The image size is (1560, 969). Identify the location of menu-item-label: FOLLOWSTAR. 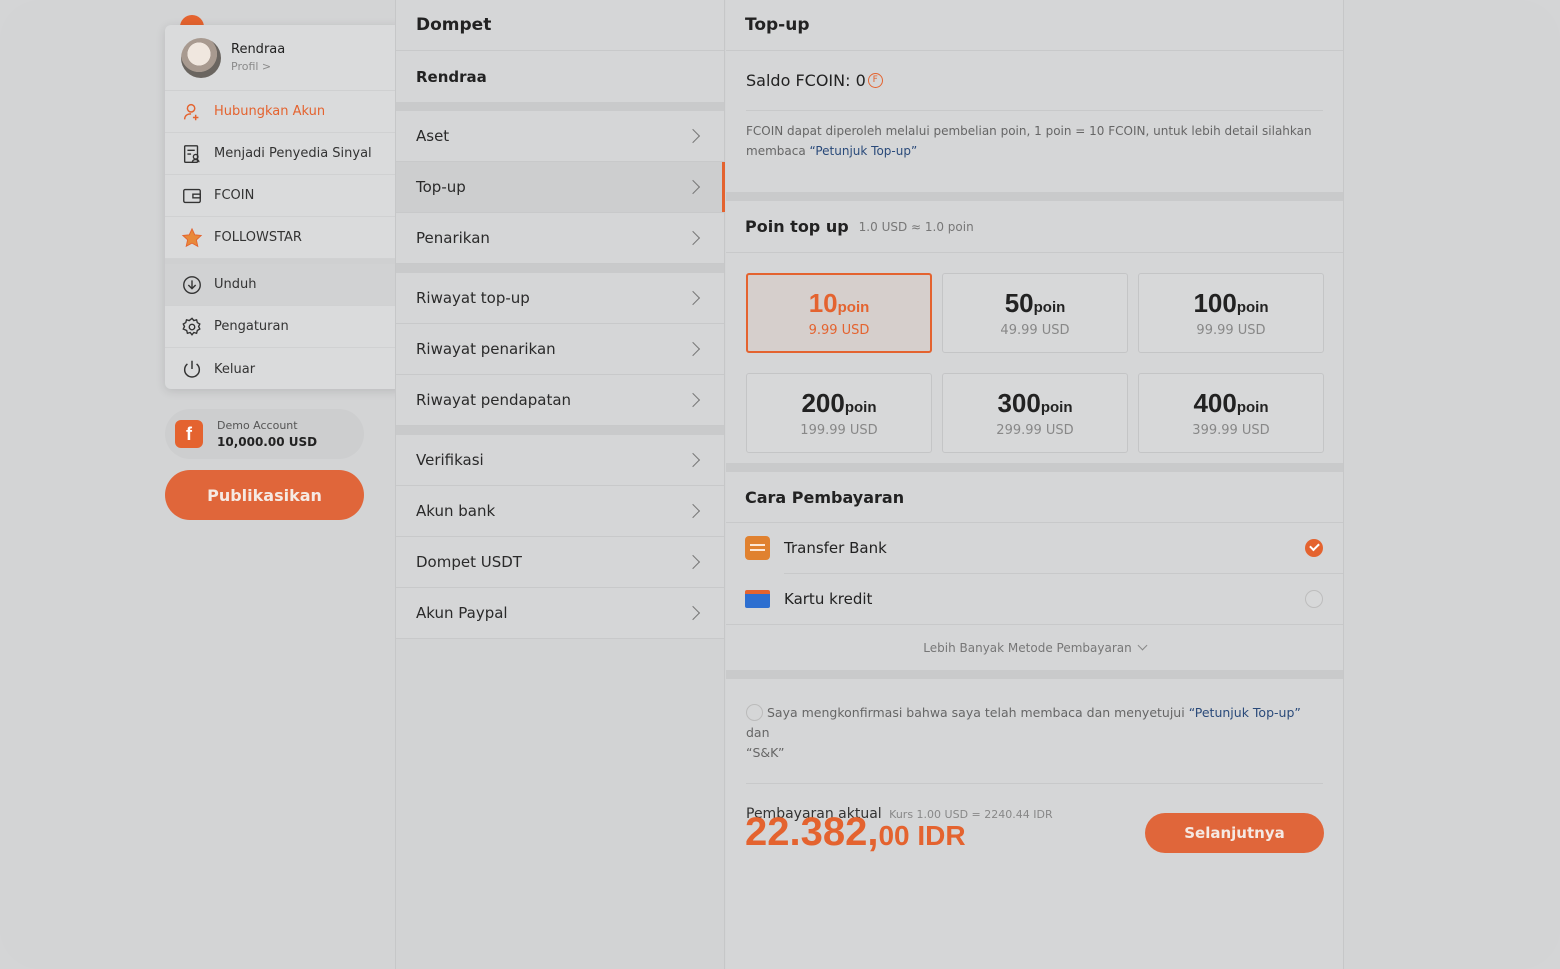
(258, 237).